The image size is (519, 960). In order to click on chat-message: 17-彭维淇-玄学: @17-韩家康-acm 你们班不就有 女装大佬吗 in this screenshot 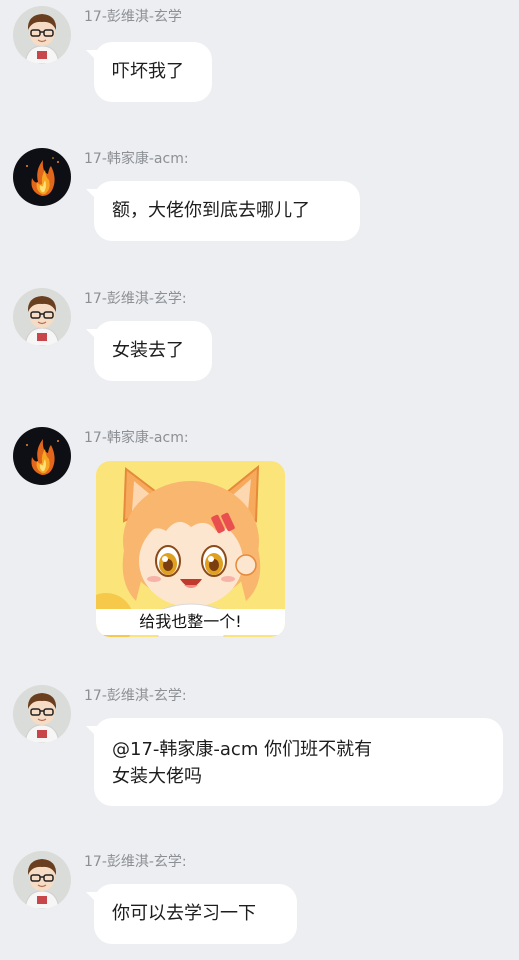, I will do `click(259, 749)`.